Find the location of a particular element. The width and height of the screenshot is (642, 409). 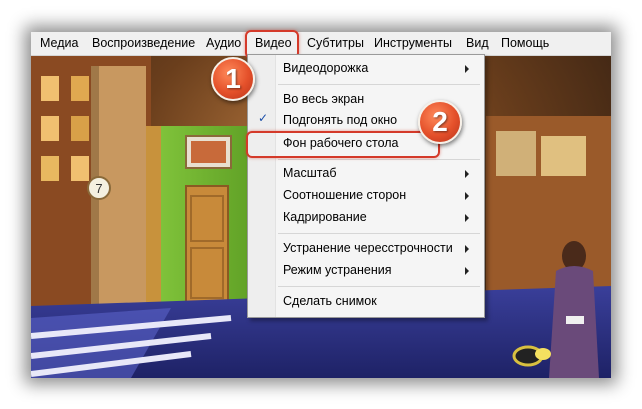

menu-media: Медиа is located at coordinates (59, 43).